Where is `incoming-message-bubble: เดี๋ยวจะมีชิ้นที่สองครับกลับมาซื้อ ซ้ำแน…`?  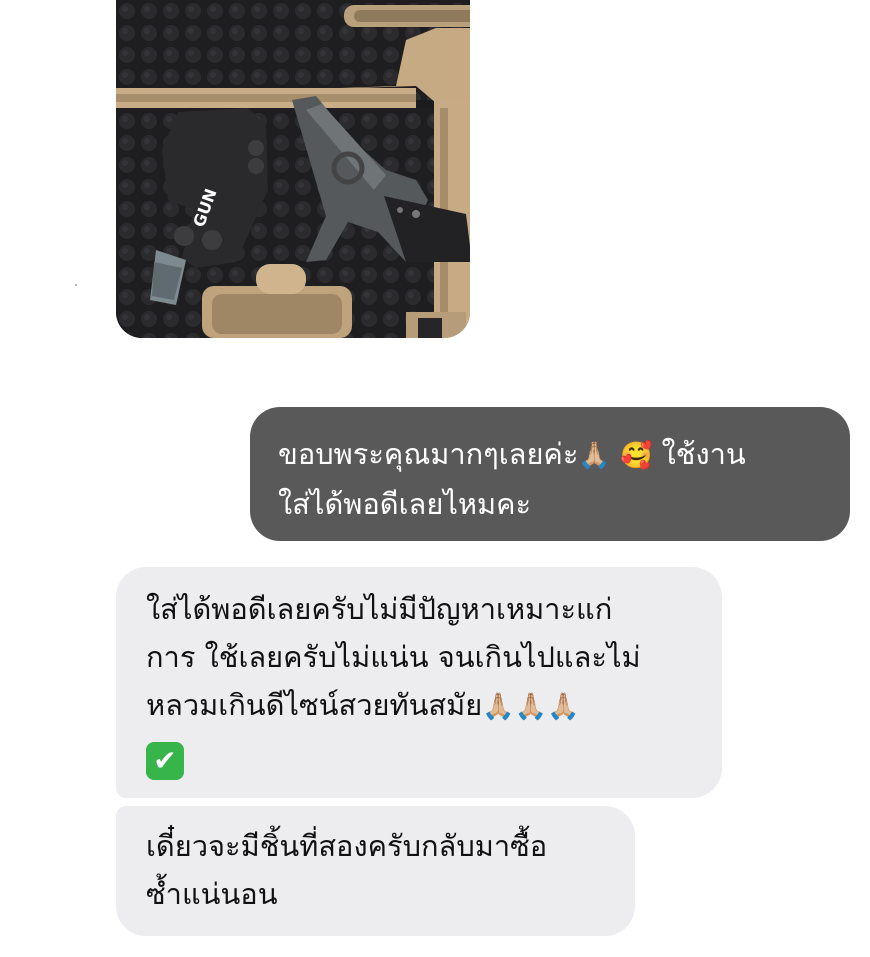
incoming-message-bubble: เดี๋ยวจะมีชิ้นที่สองครับกลับมาซื้อ ซ้ำแน… is located at coordinates (375, 871).